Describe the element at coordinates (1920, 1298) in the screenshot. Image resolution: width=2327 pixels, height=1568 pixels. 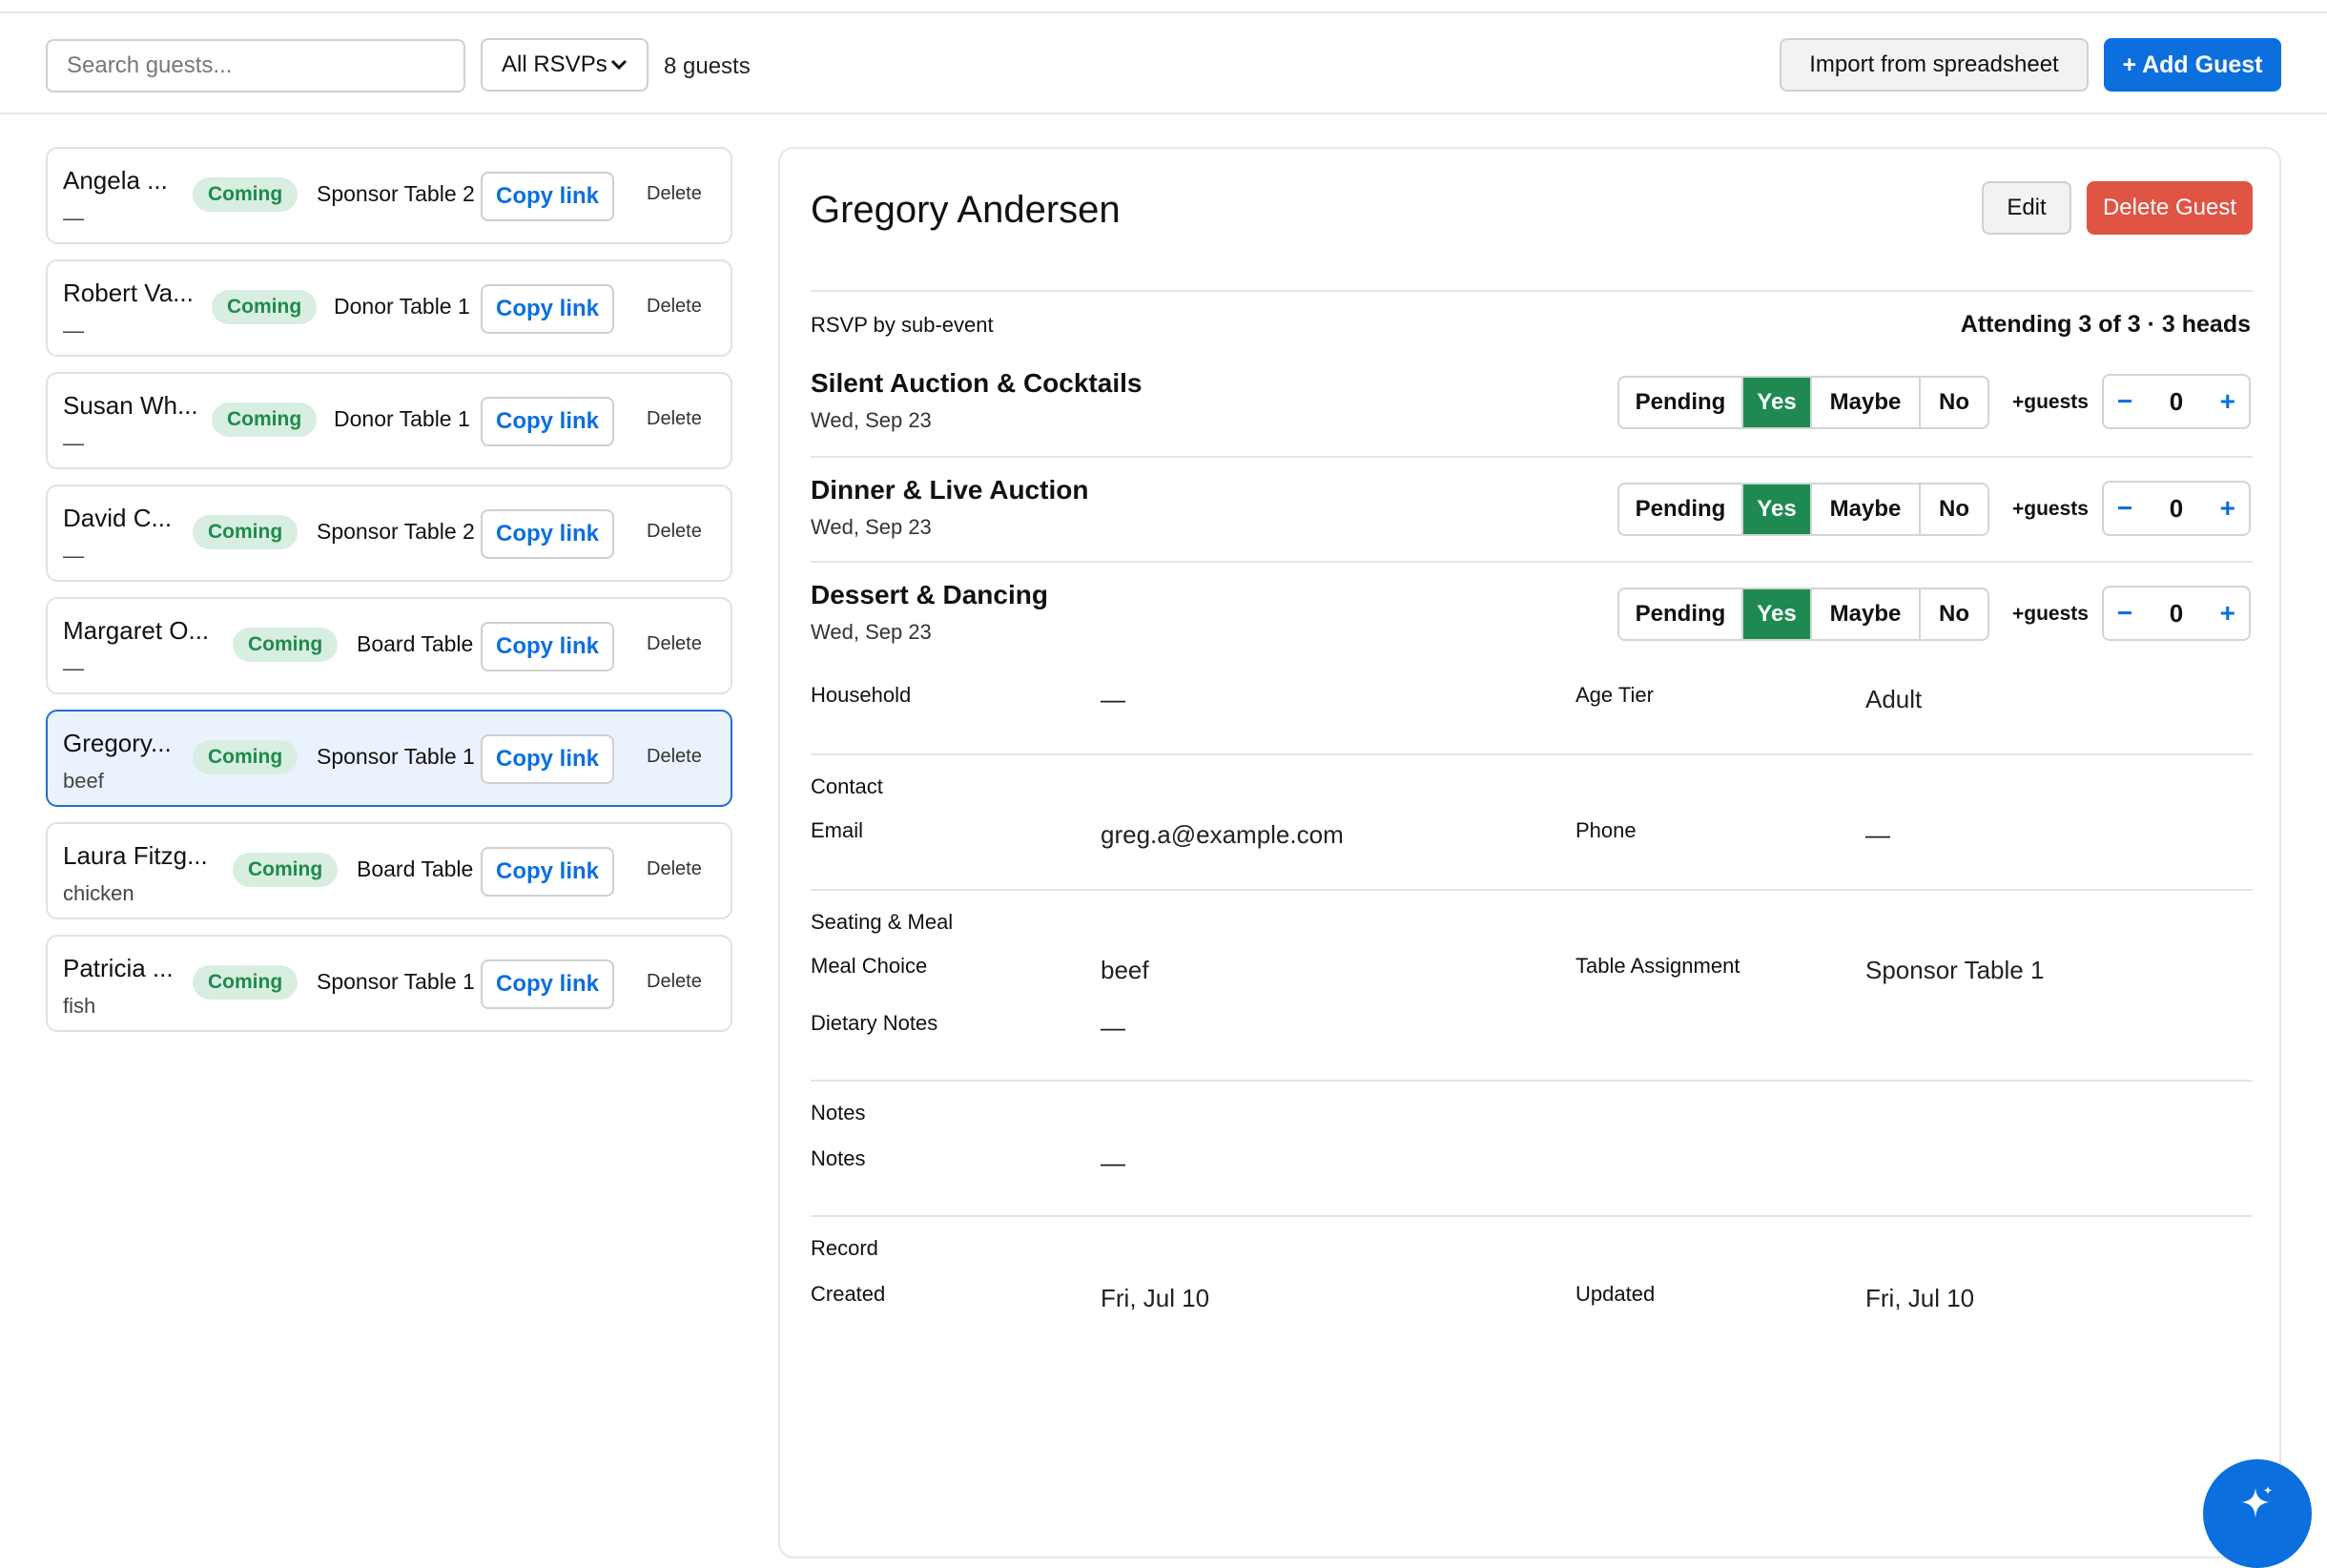
I see `updated-value: Fri, Jul 10` at that location.